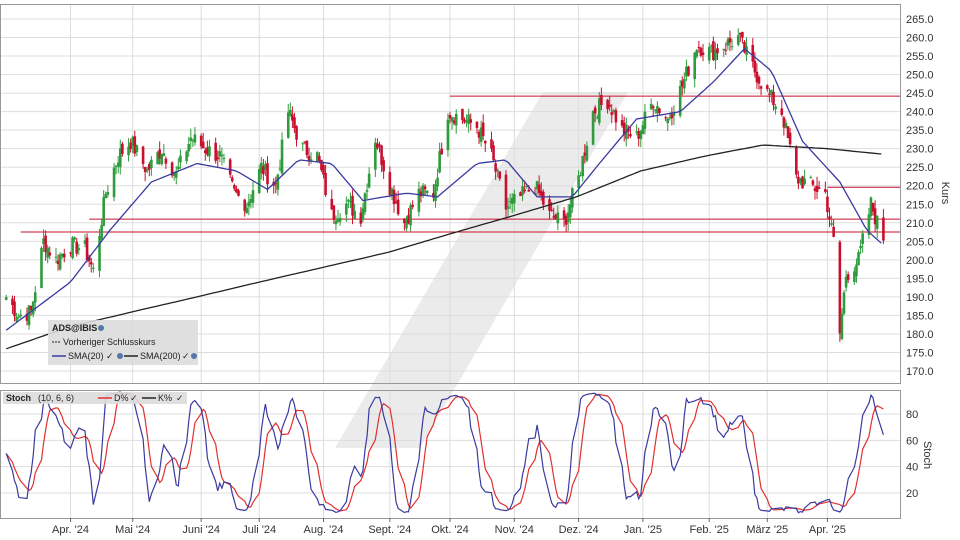 The height and width of the screenshot is (540, 960). Describe the element at coordinates (920, 20) in the screenshot. I see `price-tick-label: 265.0` at that location.